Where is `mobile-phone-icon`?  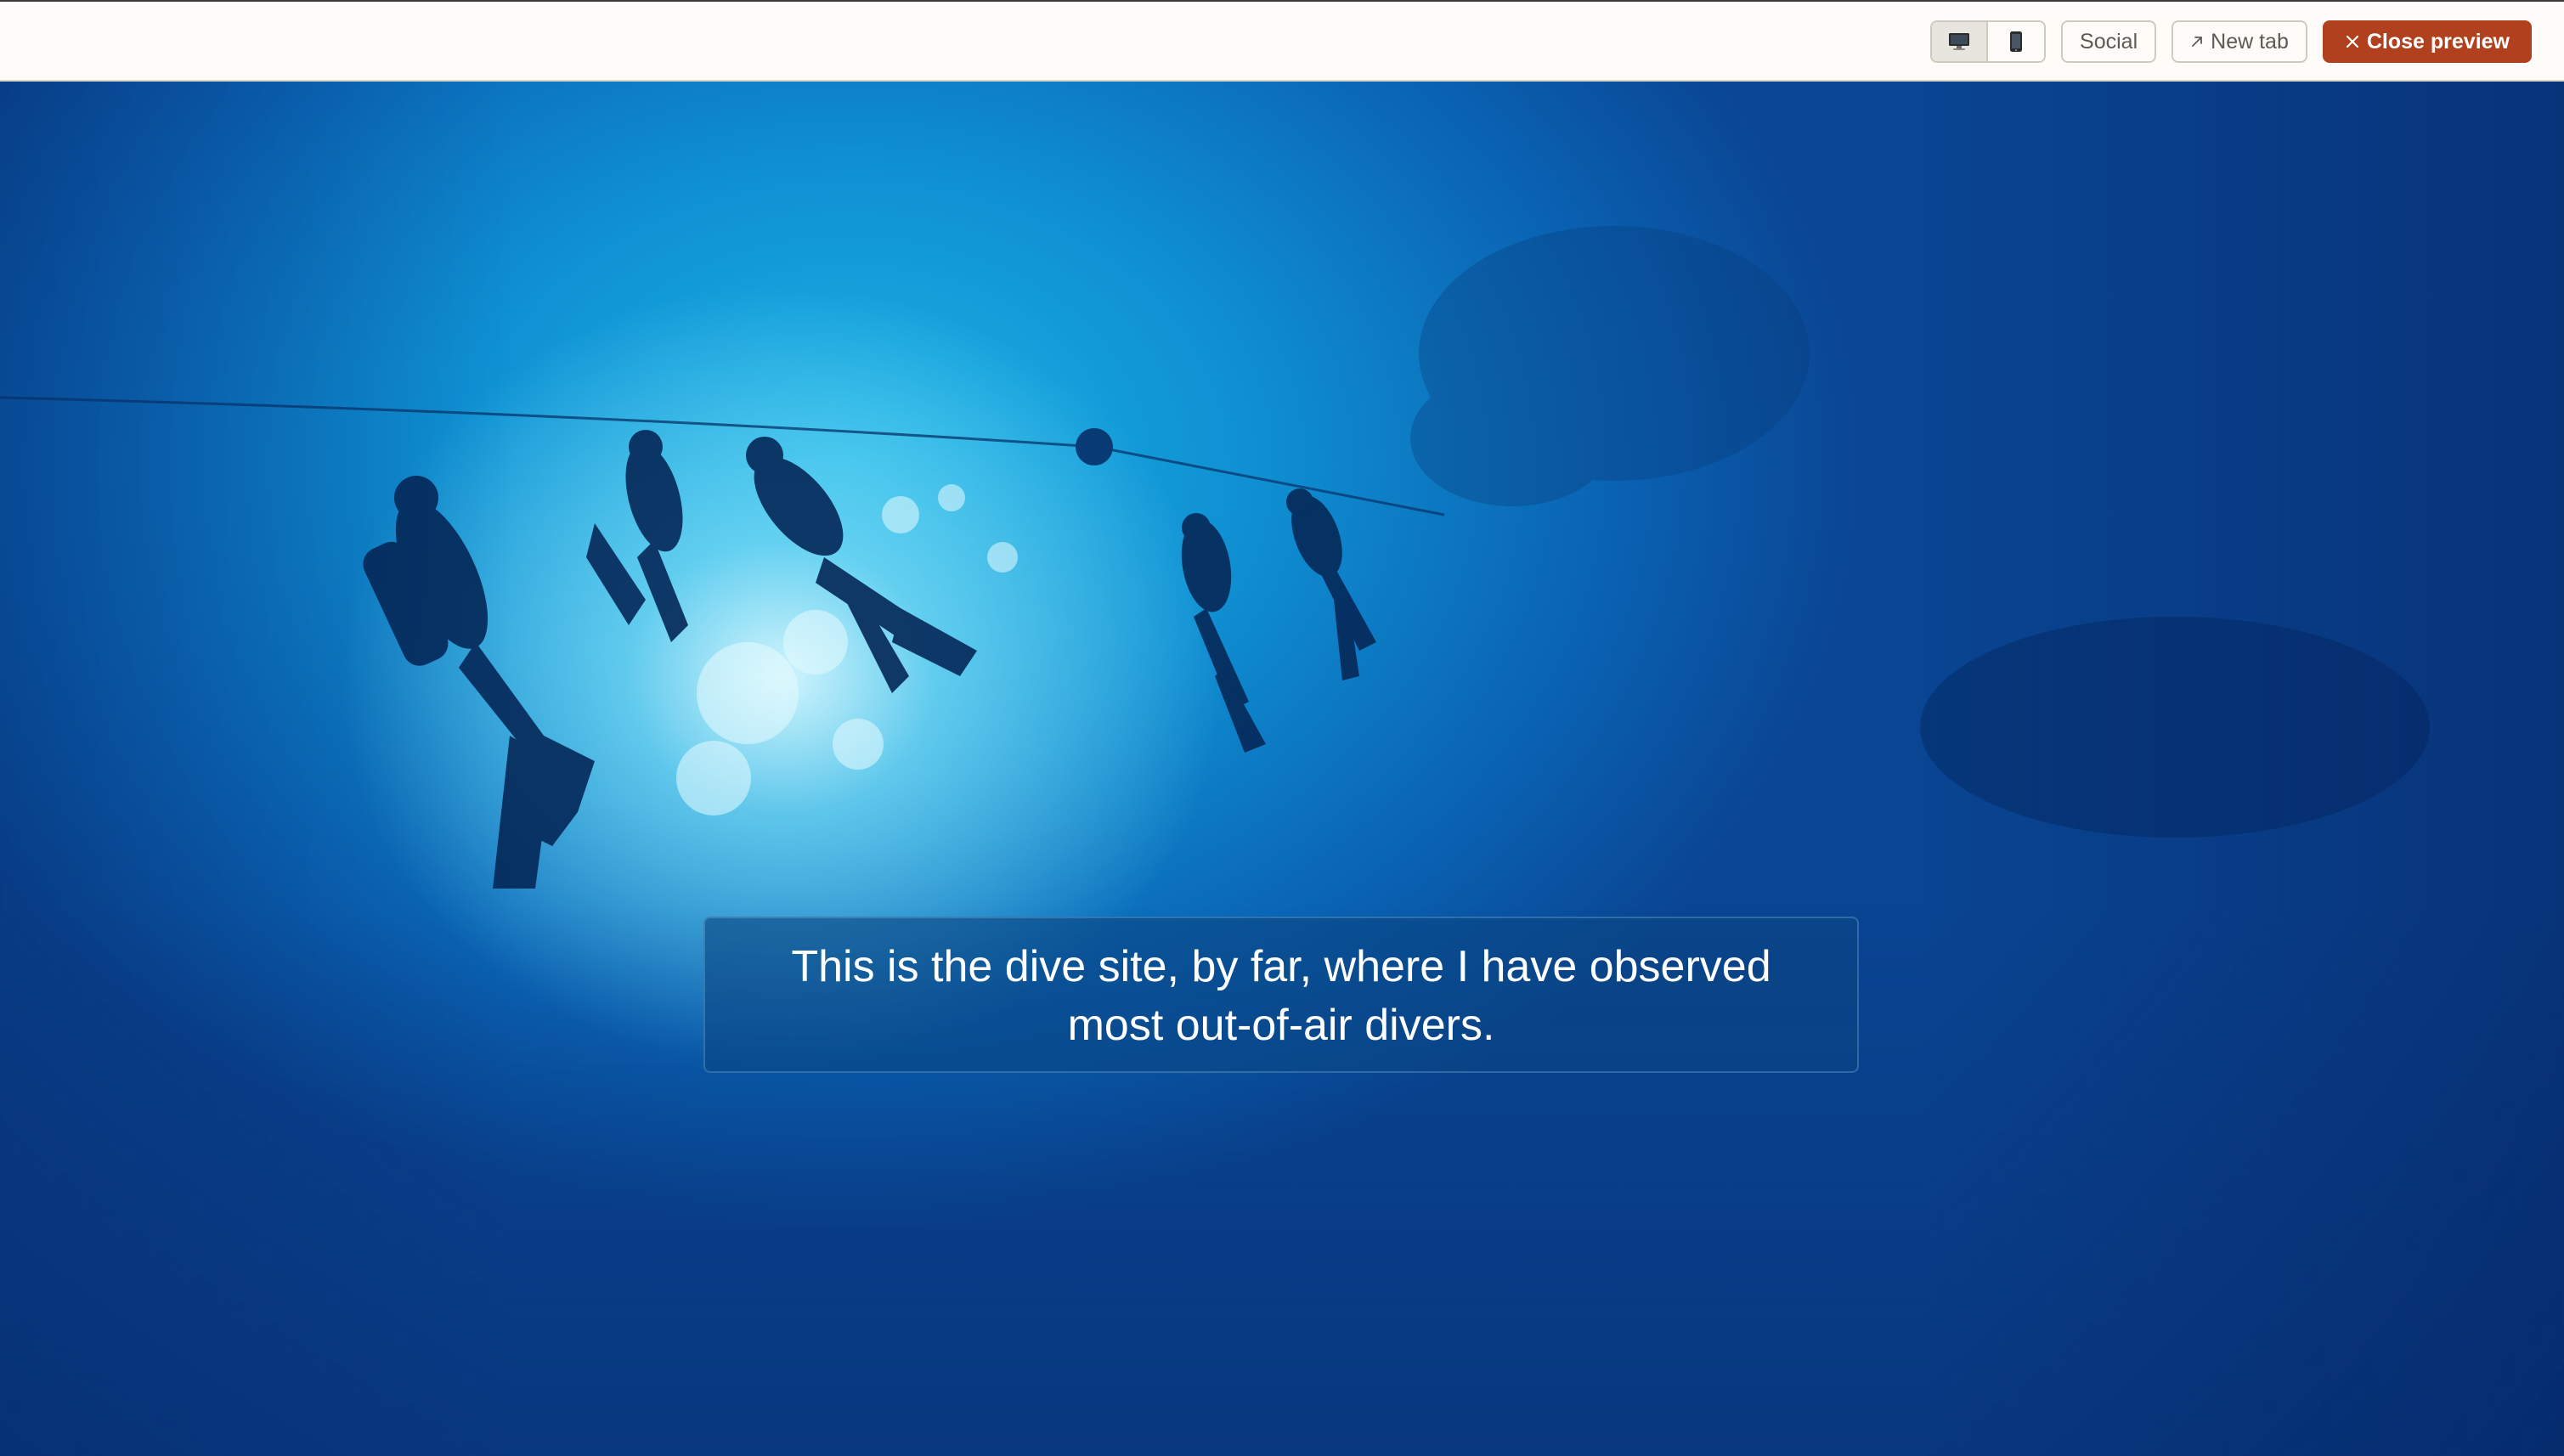 mobile-phone-icon is located at coordinates (2017, 42).